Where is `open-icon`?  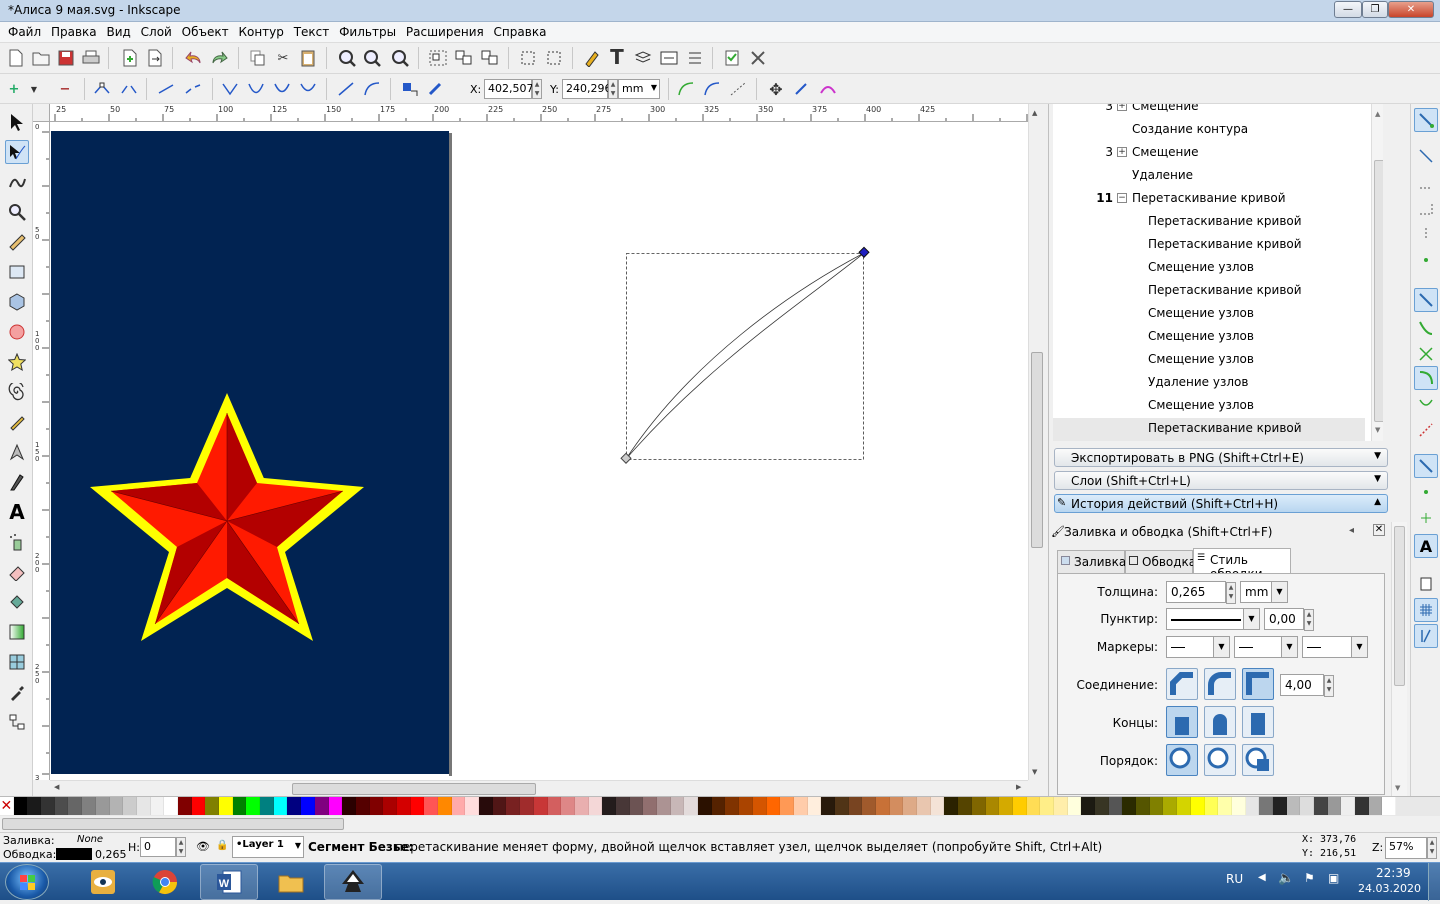
open-icon is located at coordinates (41, 58).